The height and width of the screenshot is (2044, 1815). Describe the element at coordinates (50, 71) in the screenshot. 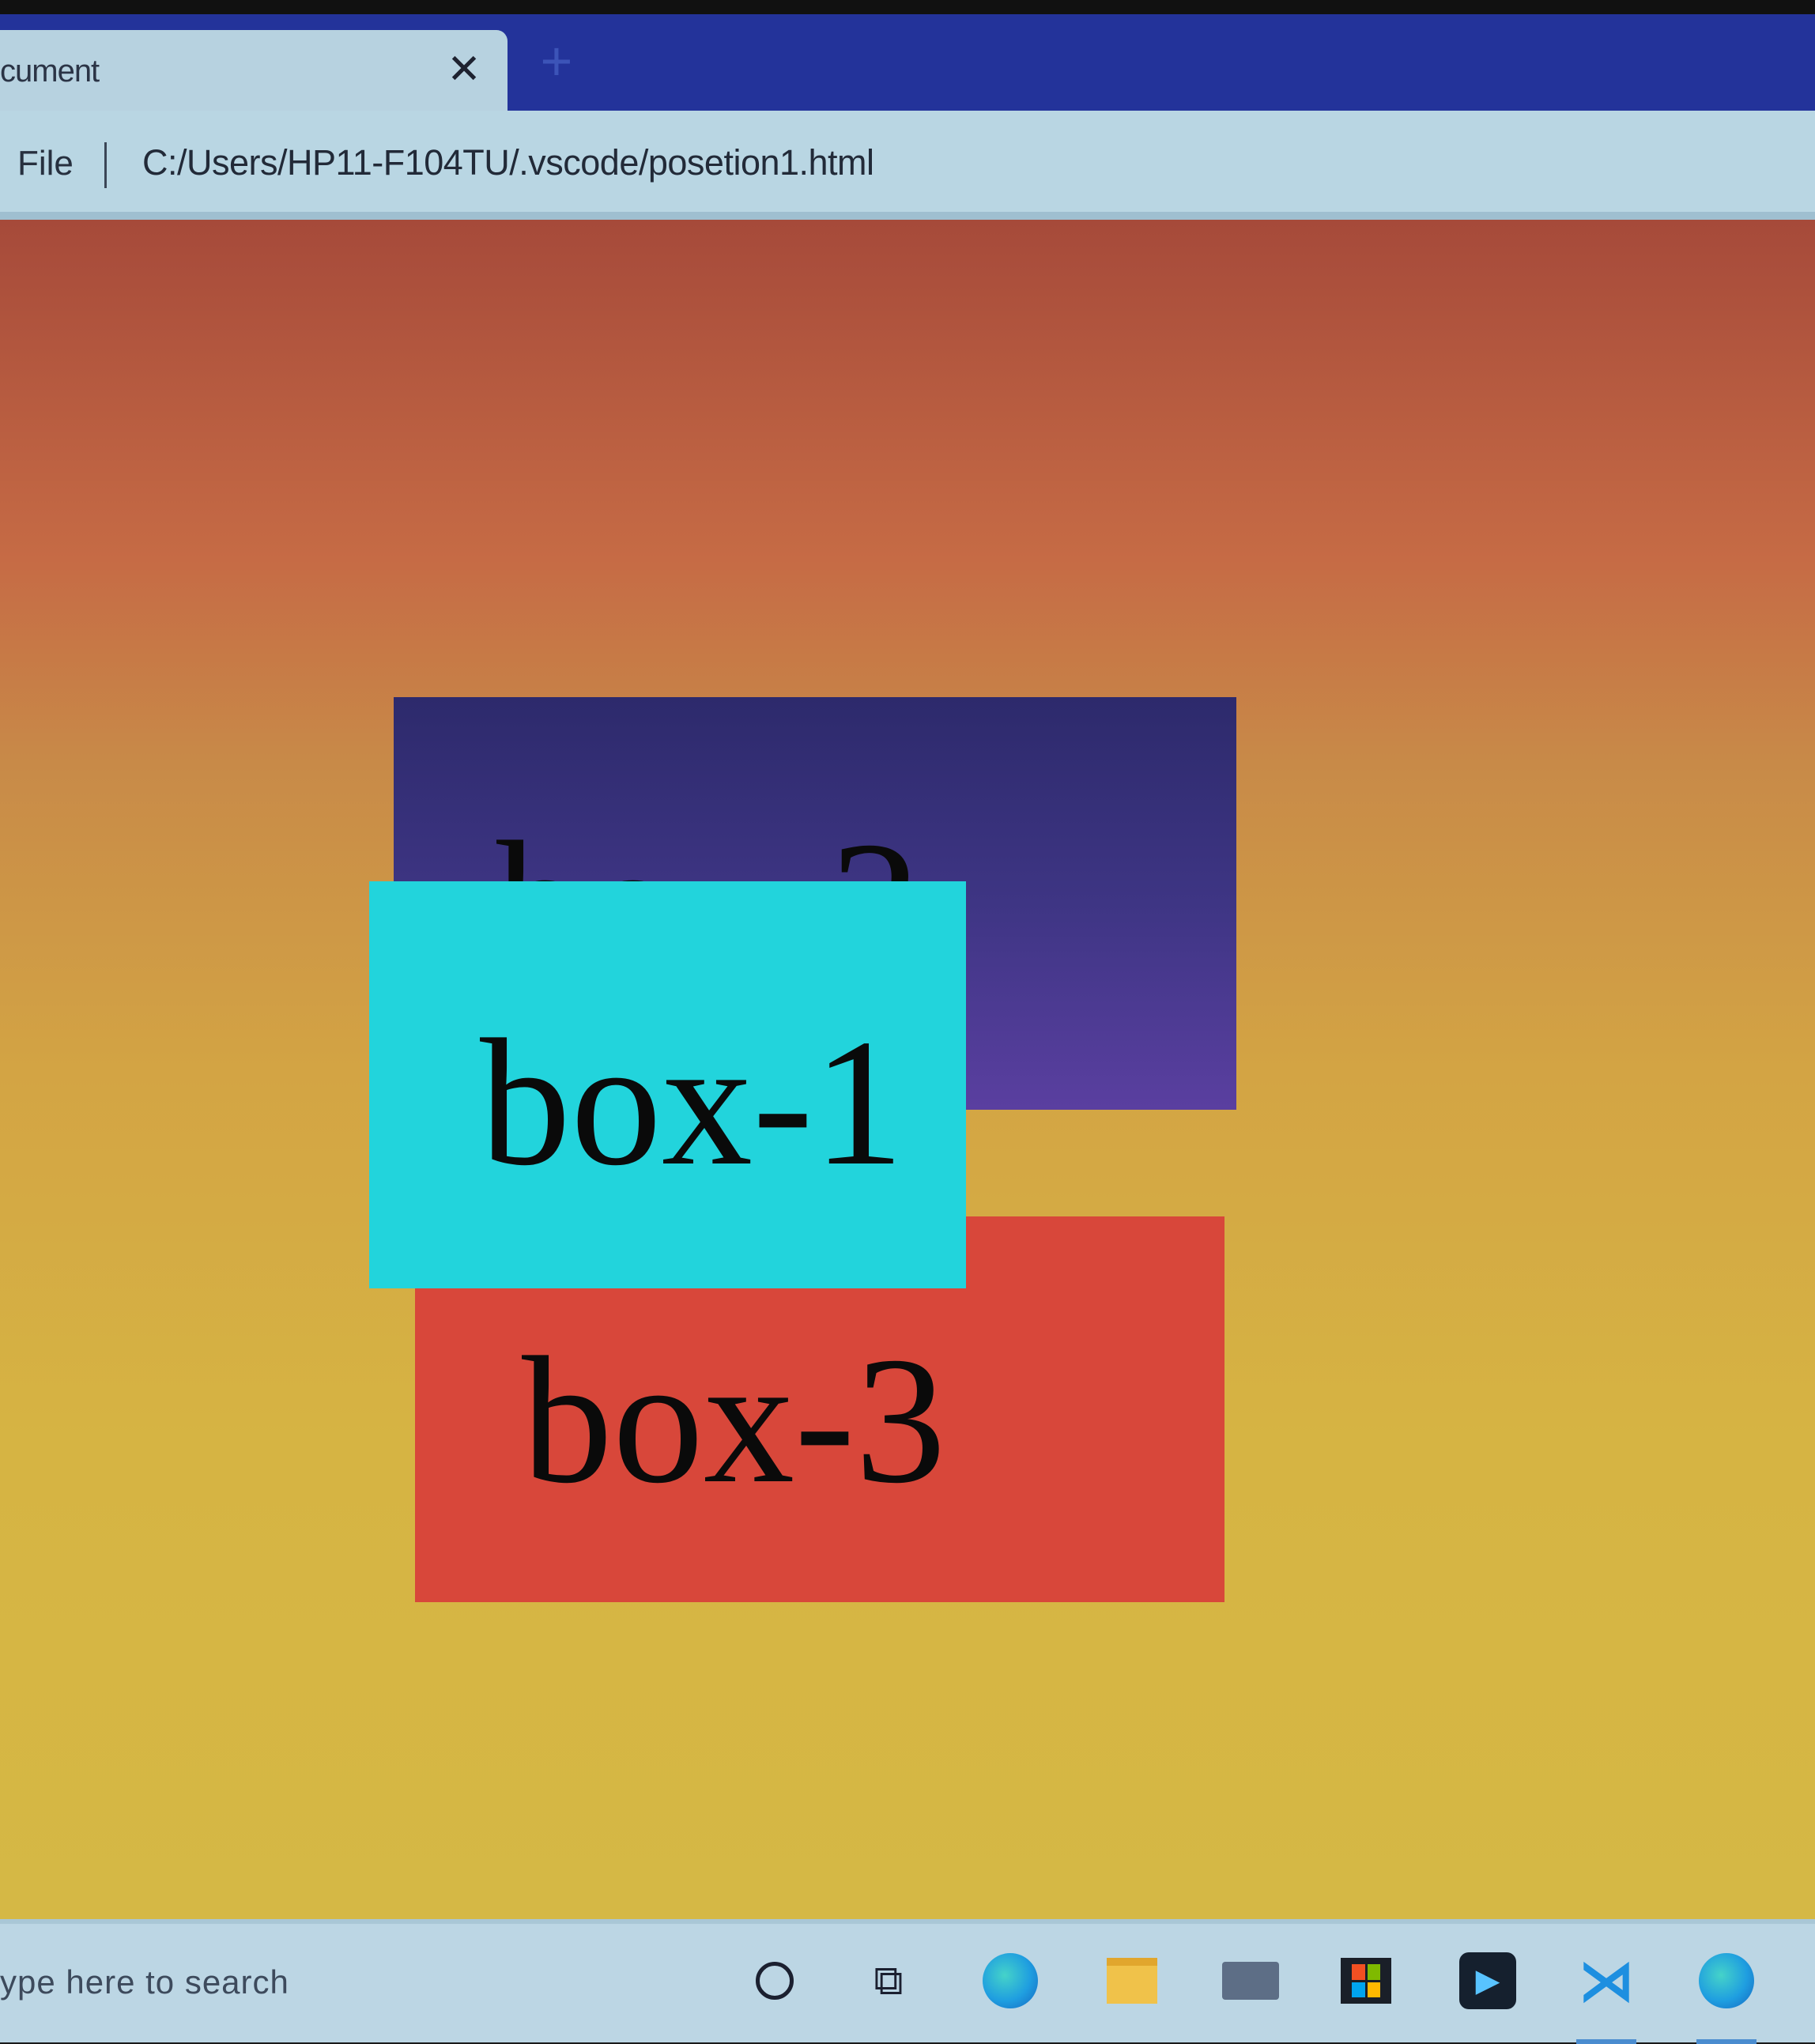

I see `tab-title: cument` at that location.